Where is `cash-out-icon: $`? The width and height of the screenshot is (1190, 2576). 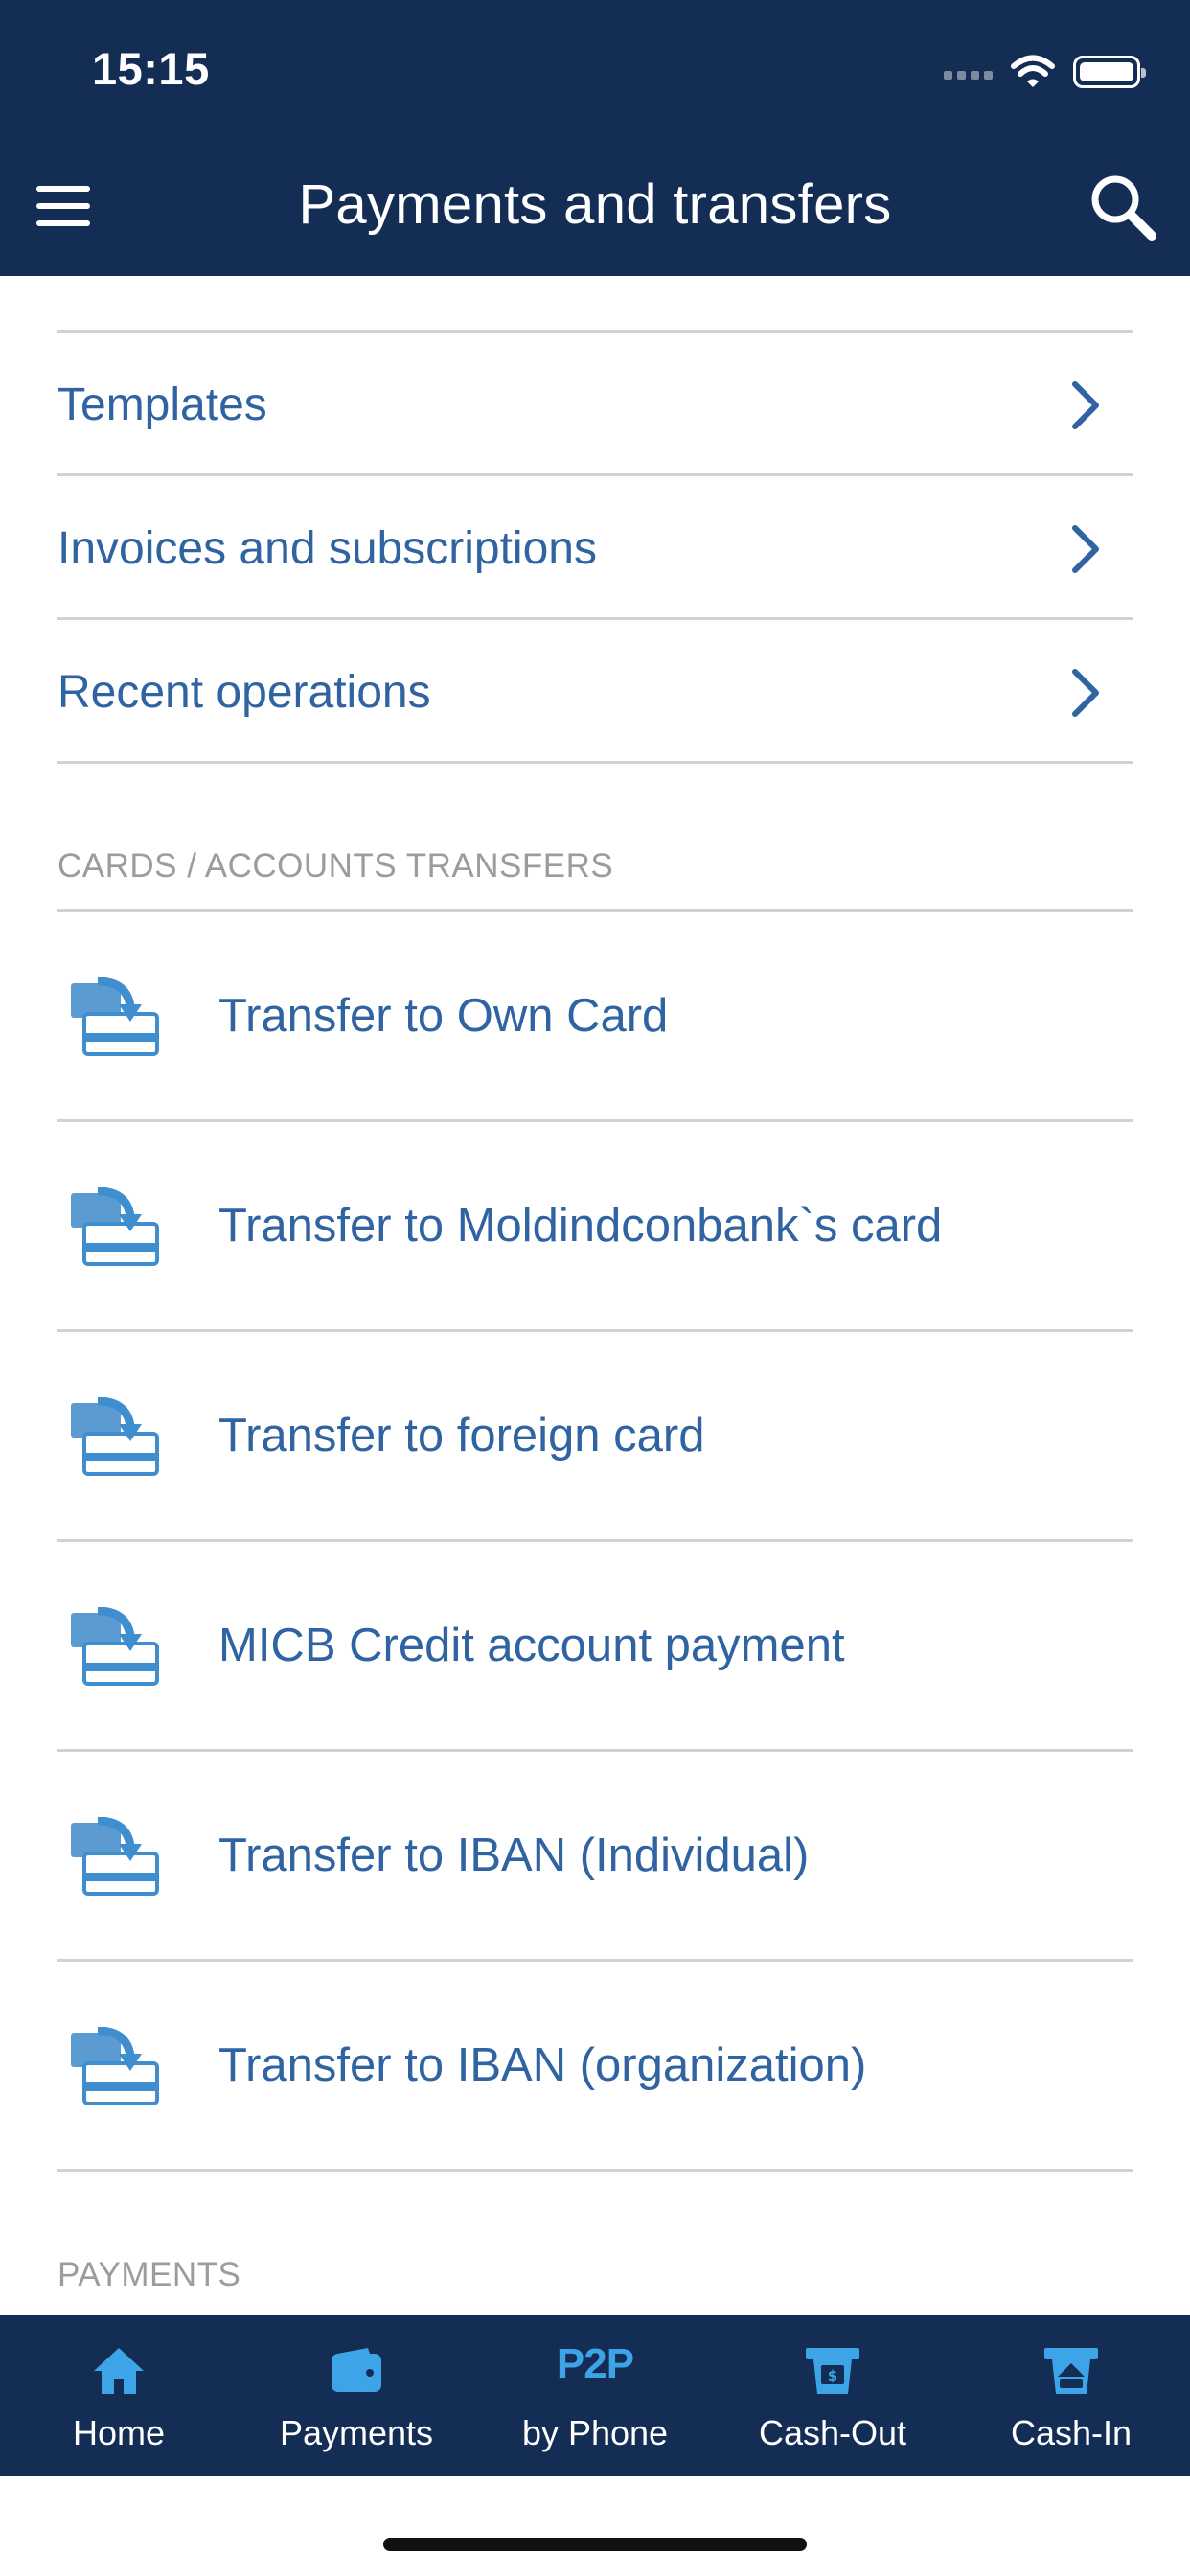 cash-out-icon: $ is located at coordinates (833, 2371).